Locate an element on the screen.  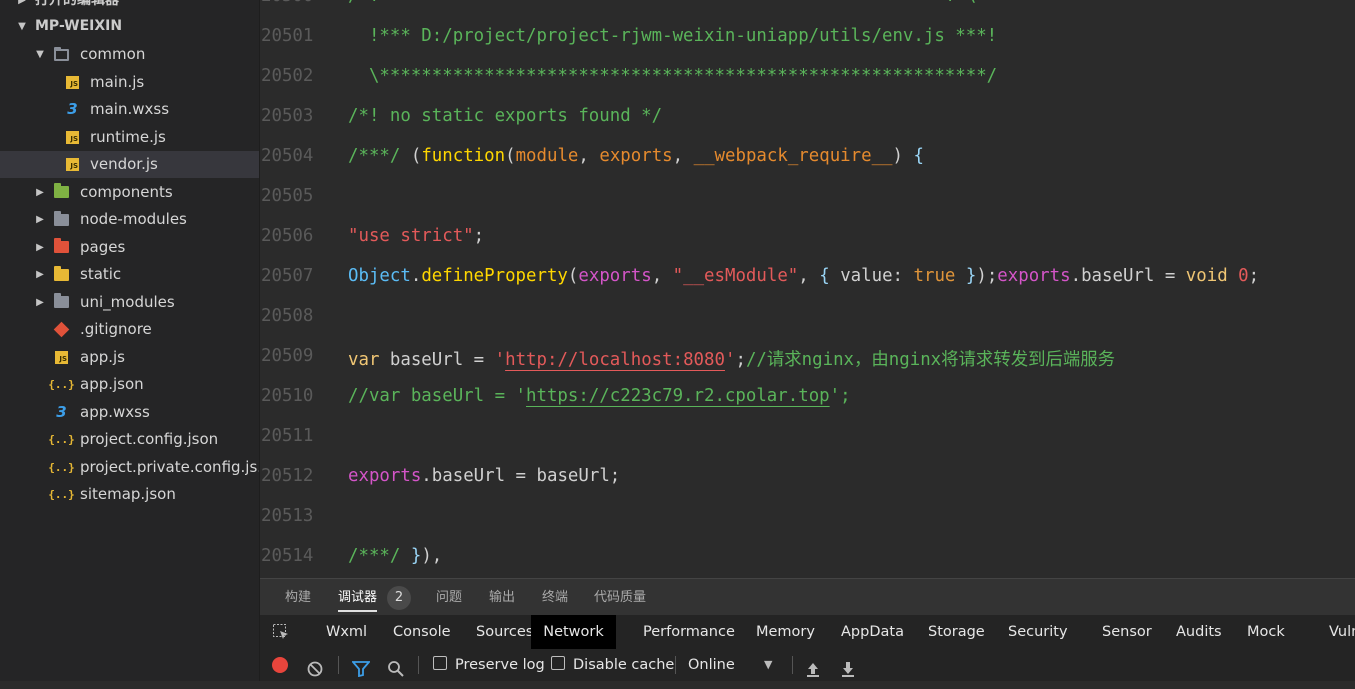
tree-item: ▶ uni_modules is located at coordinates (129, 302).